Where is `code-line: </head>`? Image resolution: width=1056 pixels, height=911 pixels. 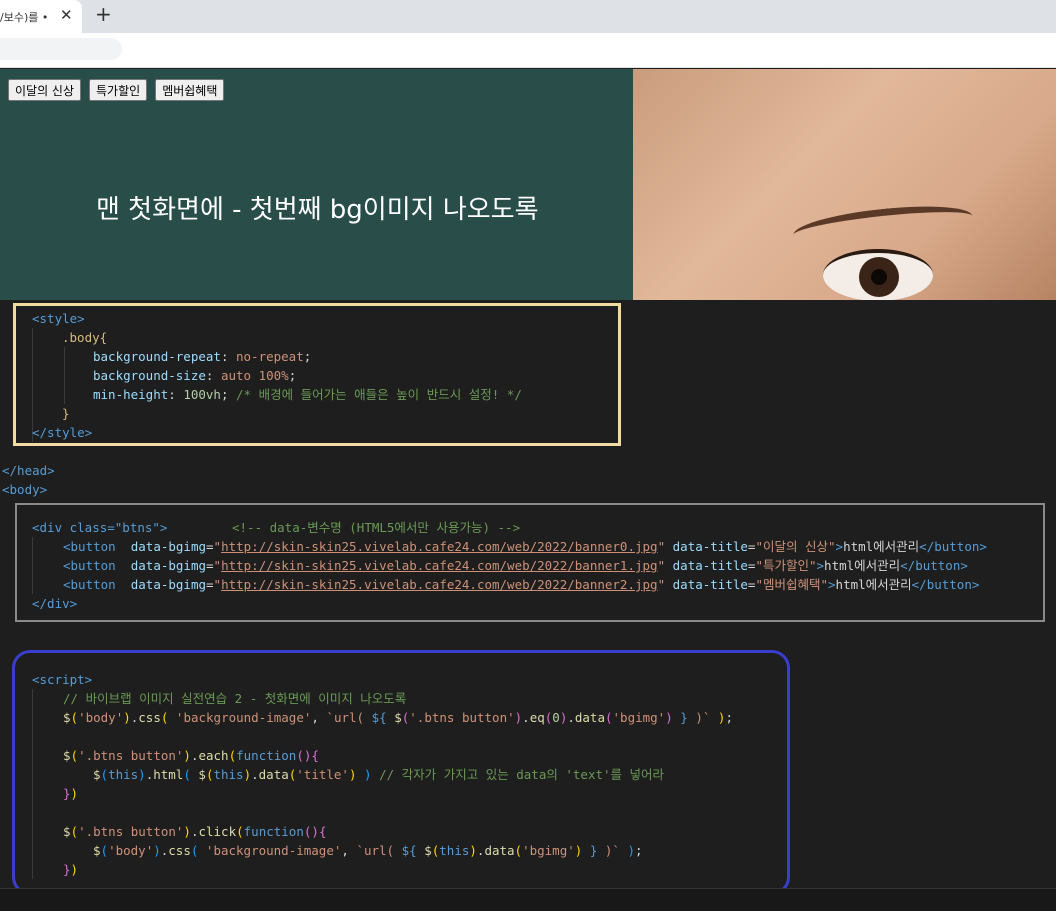
code-line: </head> is located at coordinates (28, 470).